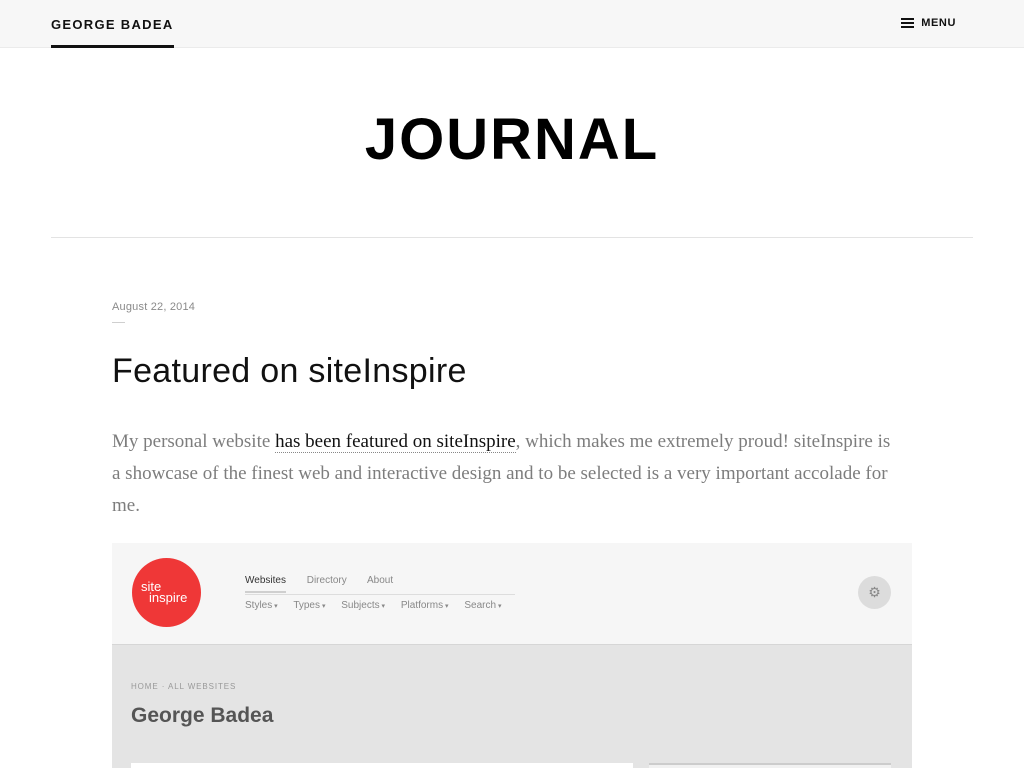  What do you see at coordinates (261, 605) in the screenshot?
I see `subnav-styles: Styles` at bounding box center [261, 605].